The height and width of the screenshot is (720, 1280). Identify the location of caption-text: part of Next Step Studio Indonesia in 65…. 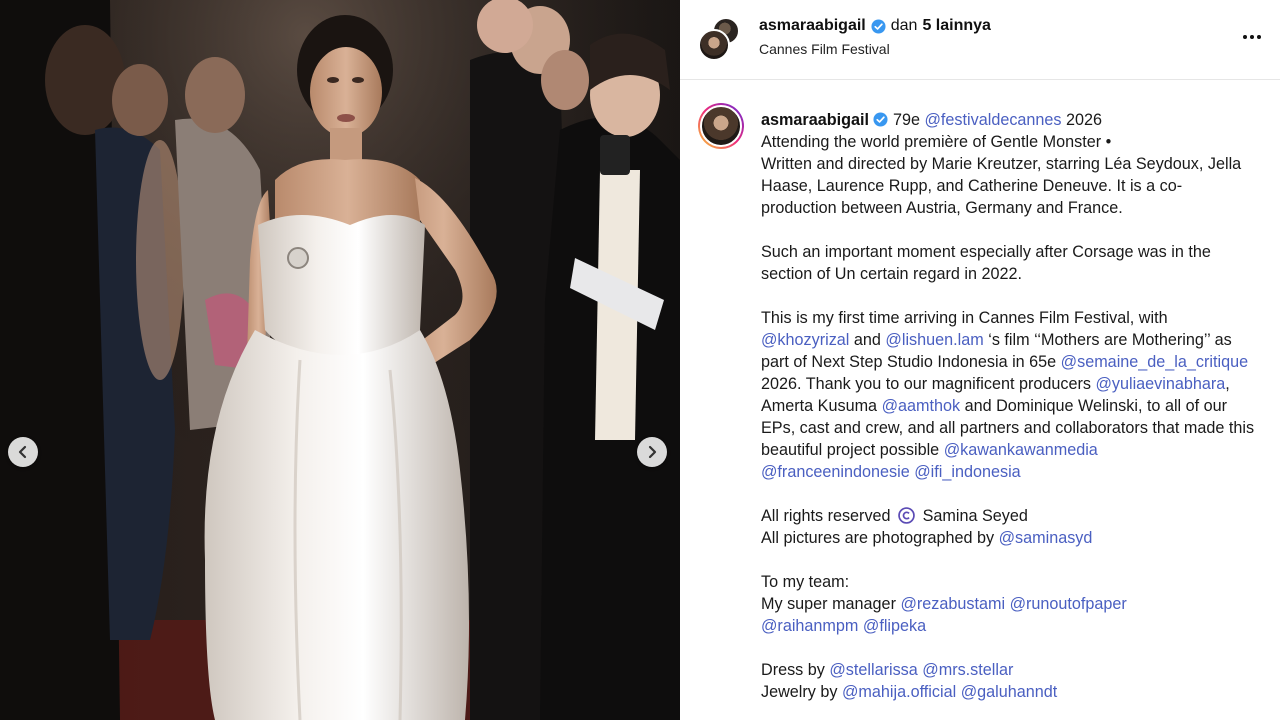
(909, 362).